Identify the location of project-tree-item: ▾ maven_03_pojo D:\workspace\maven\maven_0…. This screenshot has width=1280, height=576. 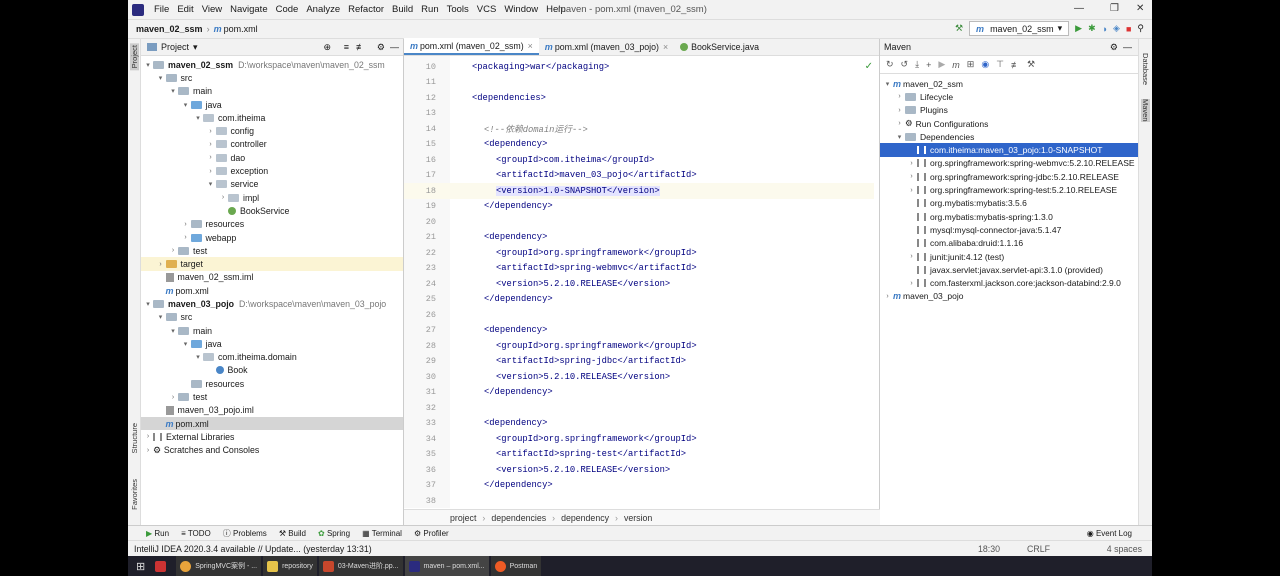
(272, 303).